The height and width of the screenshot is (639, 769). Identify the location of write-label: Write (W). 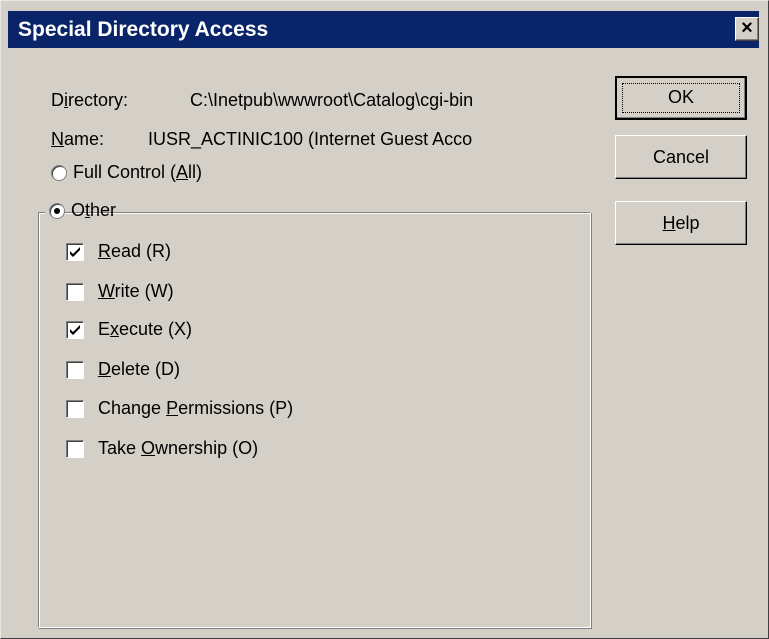
(136, 291).